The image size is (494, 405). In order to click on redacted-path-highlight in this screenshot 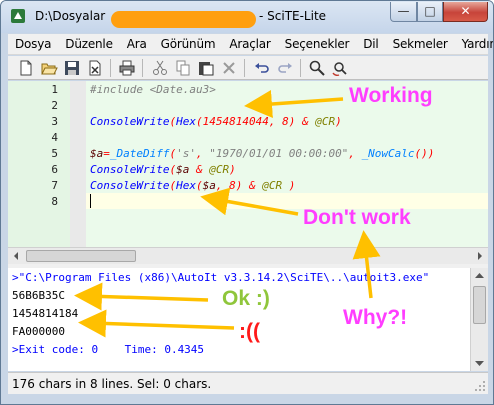, I will do `click(183, 19)`.